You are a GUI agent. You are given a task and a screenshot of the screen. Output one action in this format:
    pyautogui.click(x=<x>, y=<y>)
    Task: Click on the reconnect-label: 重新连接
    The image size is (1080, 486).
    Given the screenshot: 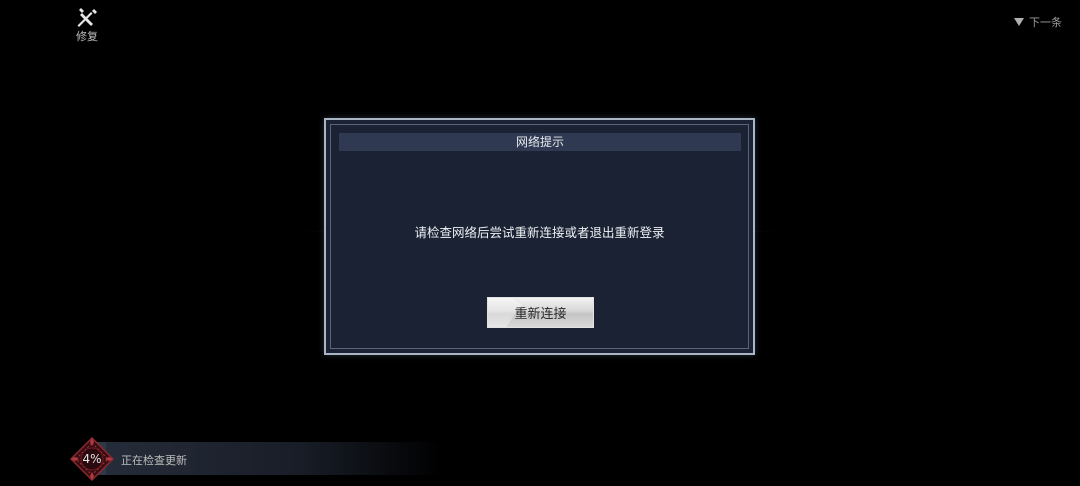 What is the action you would take?
    pyautogui.click(x=540, y=314)
    